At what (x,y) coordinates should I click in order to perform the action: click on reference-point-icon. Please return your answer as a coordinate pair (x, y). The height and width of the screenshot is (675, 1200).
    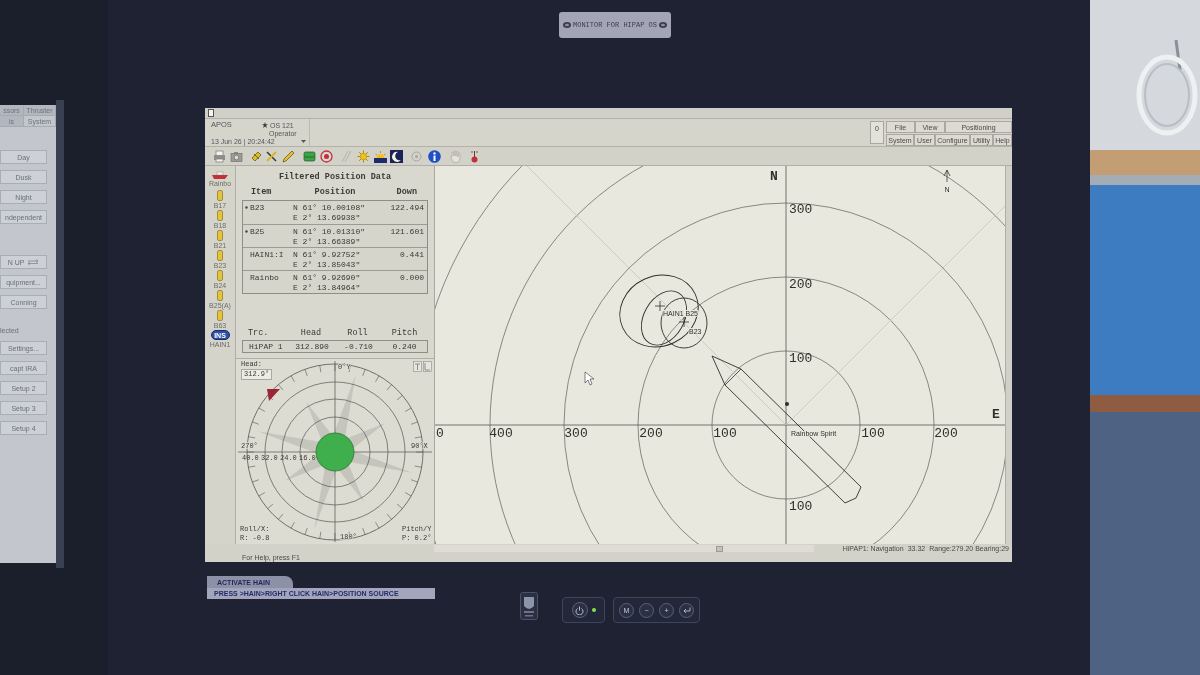
    Looking at the image, I should click on (787, 404).